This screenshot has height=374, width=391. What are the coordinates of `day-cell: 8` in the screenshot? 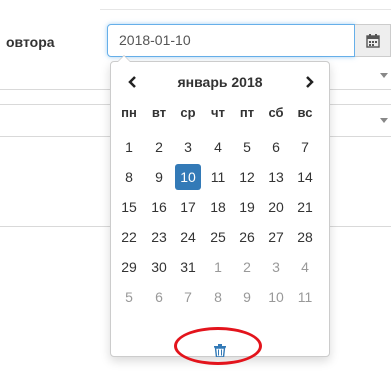 It's located at (129, 177).